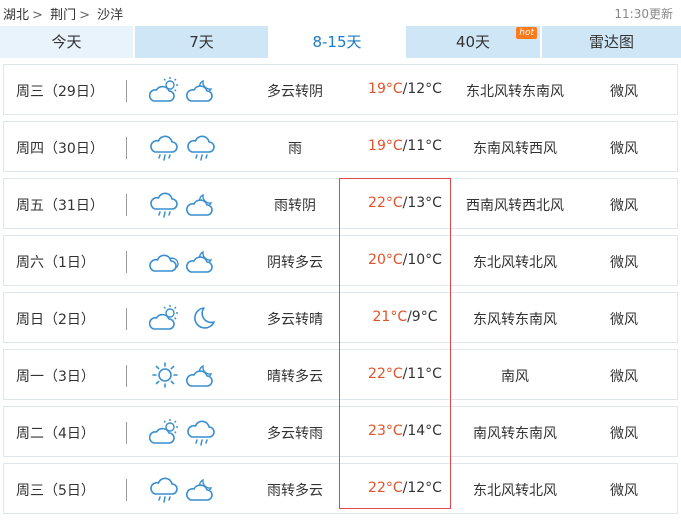 This screenshot has width=681, height=521. Describe the element at coordinates (340, 260) in the screenshot. I see `forecast-row: 周六（1日） 阴转多云 20°C/10°C 东北风转北风 微风` at that location.